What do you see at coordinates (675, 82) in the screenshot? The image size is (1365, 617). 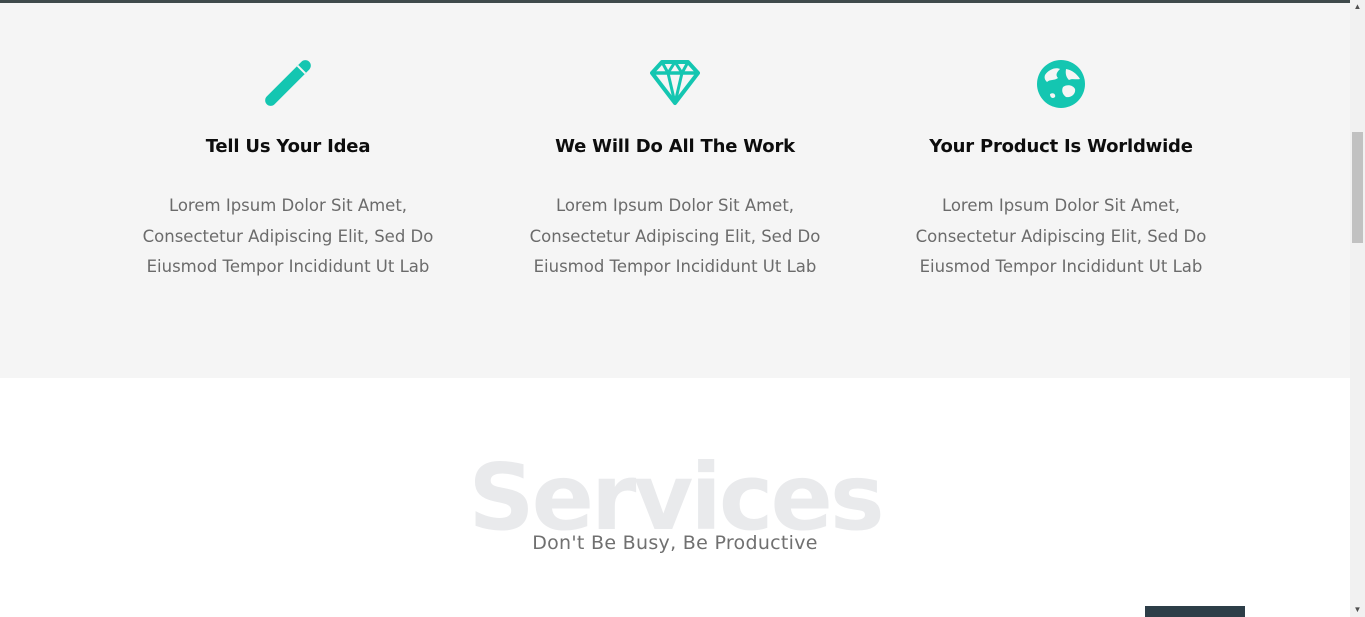 I see `diamond-icon` at bounding box center [675, 82].